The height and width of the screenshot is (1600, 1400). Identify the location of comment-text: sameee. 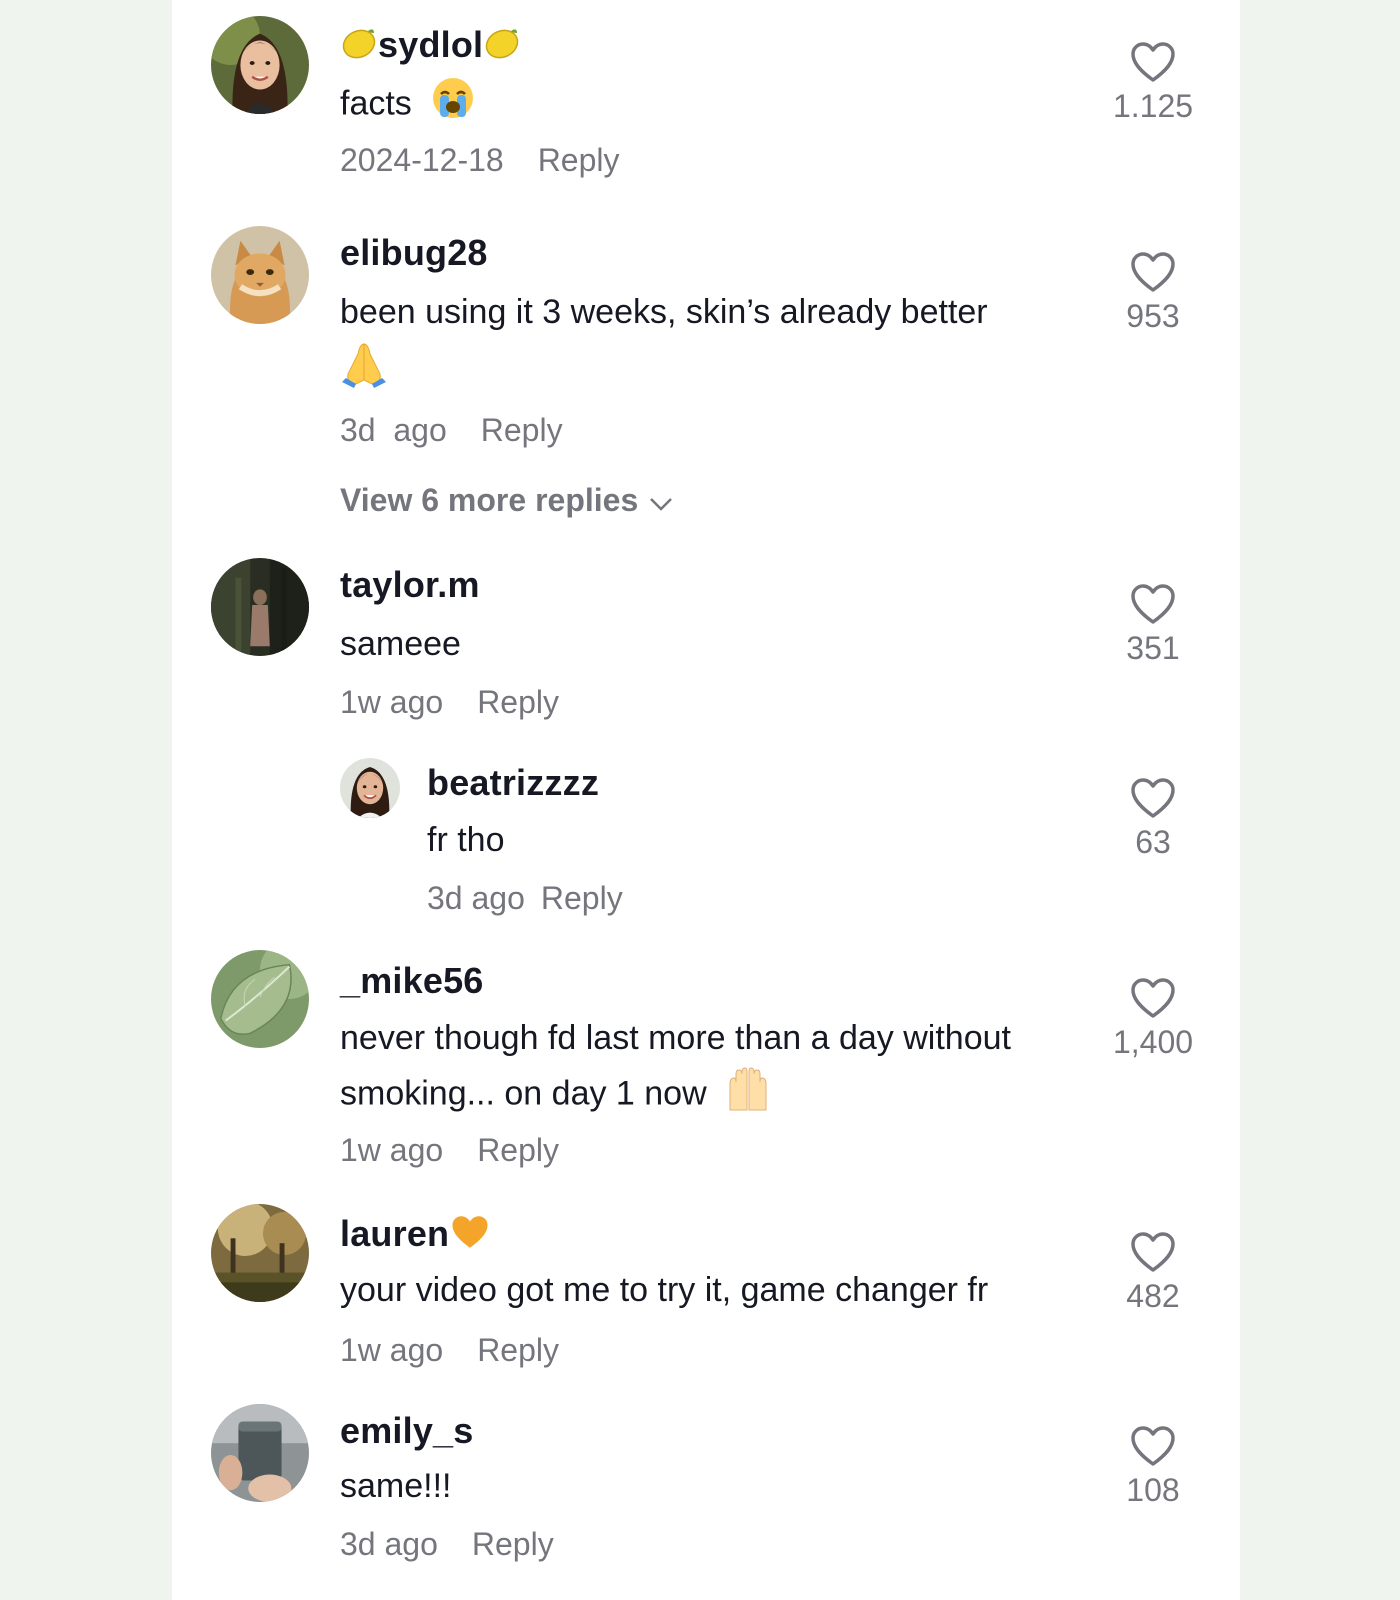
(400, 644).